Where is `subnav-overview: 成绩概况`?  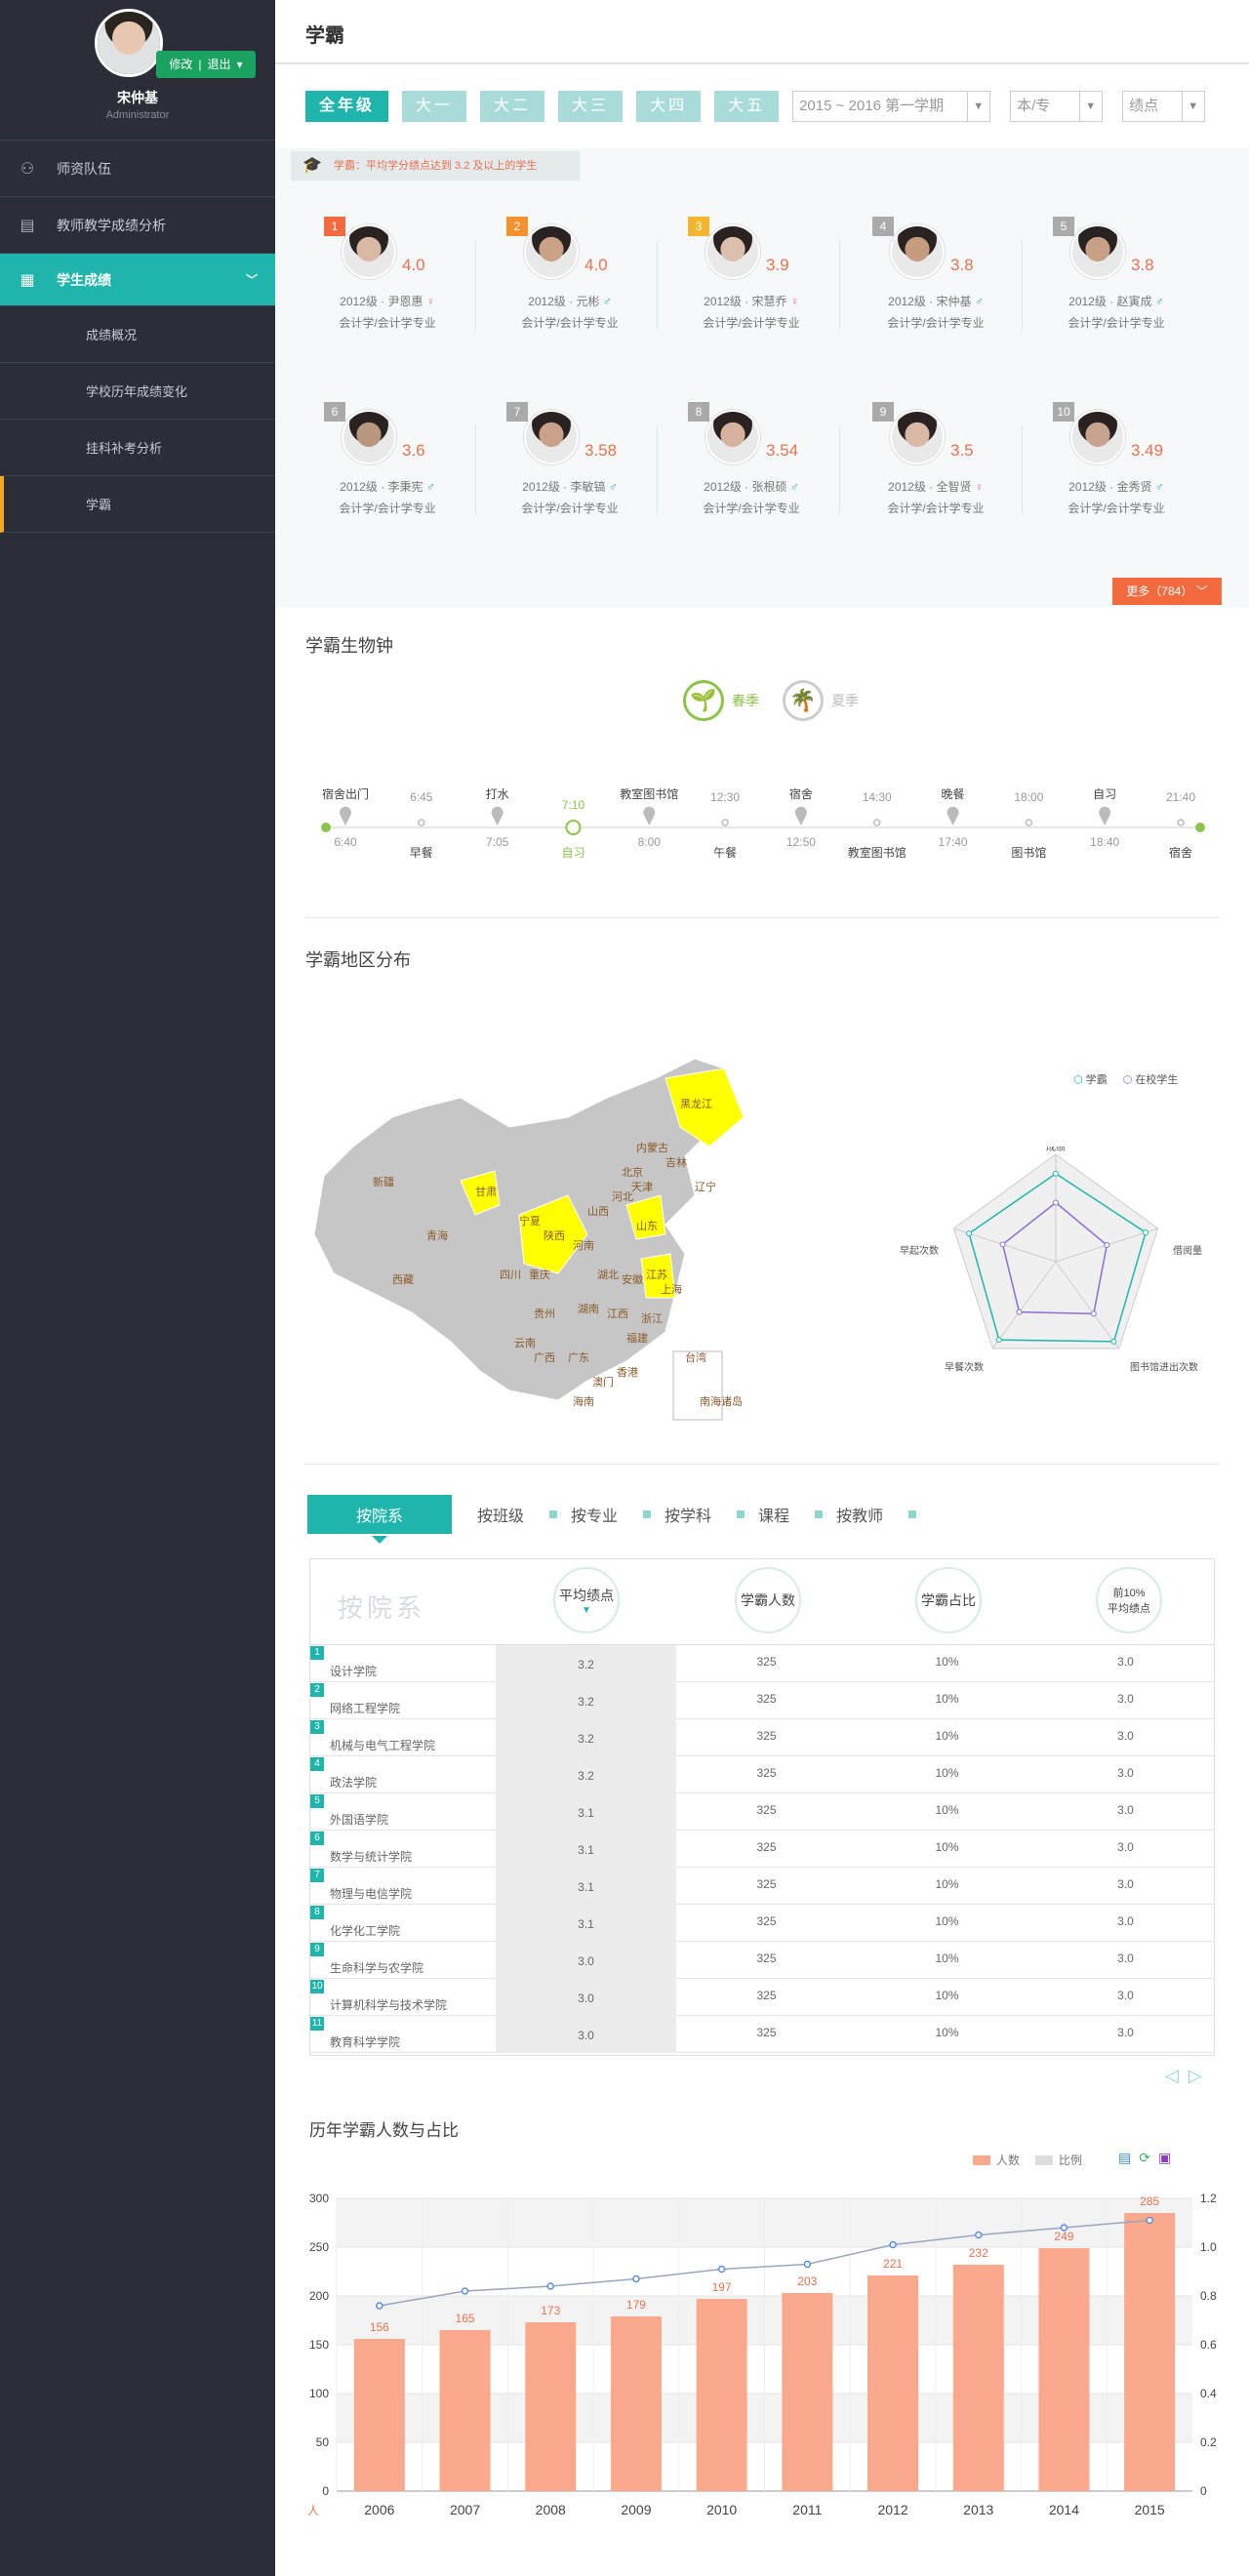
subnav-overview: 成绩概况 is located at coordinates (137, 334).